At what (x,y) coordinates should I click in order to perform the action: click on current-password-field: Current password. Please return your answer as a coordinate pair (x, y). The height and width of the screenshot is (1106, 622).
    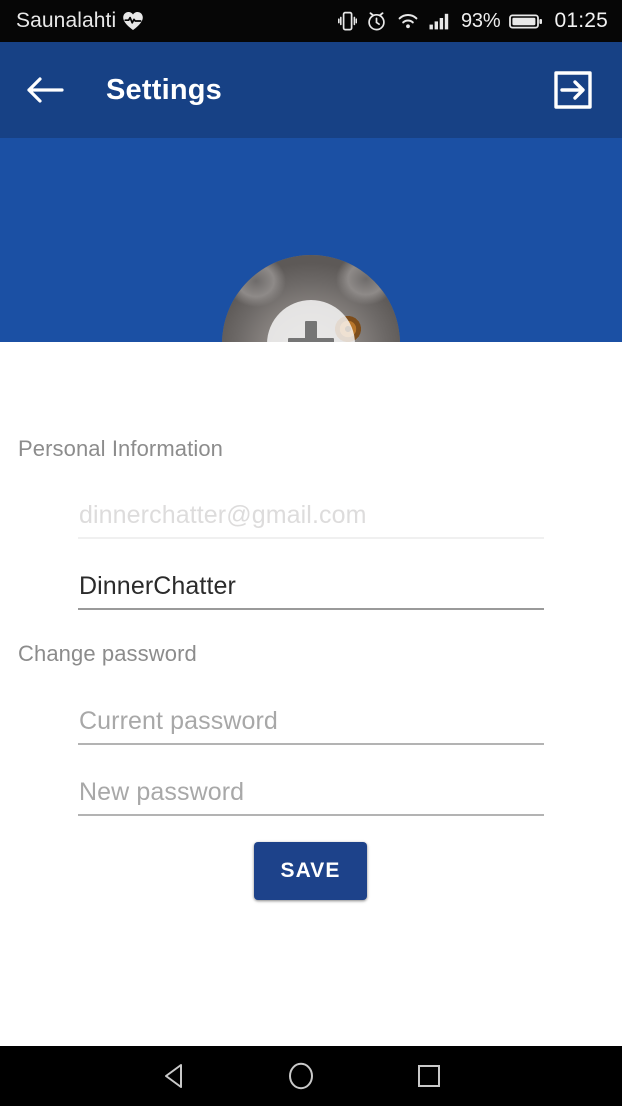
    Looking at the image, I should click on (311, 719).